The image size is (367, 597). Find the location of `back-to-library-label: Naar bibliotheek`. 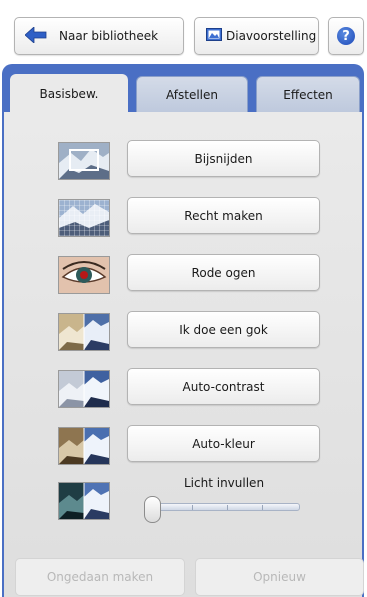

back-to-library-label: Naar bibliotheek is located at coordinates (109, 36).